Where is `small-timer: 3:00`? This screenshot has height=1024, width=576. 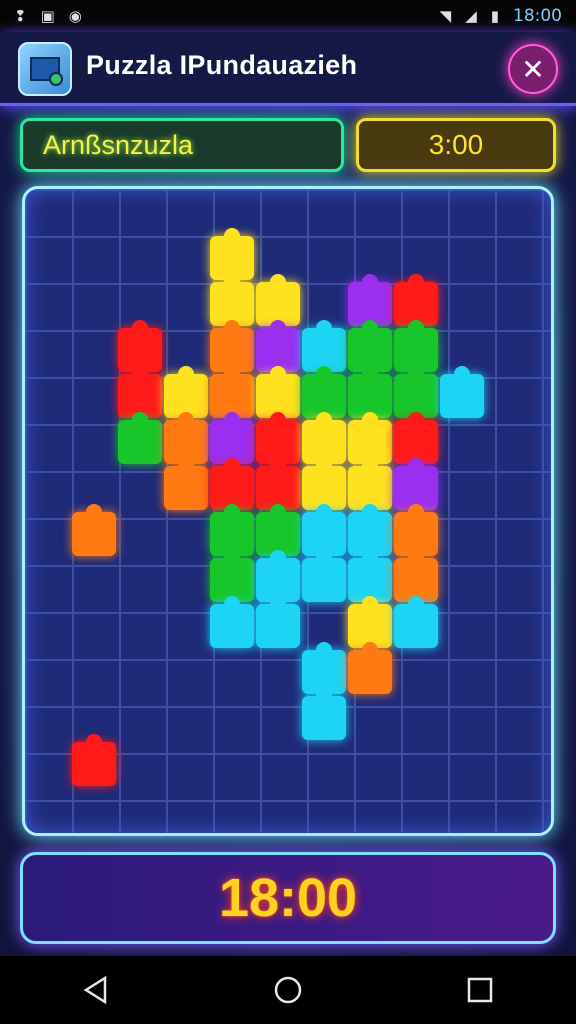 small-timer: 3:00 is located at coordinates (456, 144).